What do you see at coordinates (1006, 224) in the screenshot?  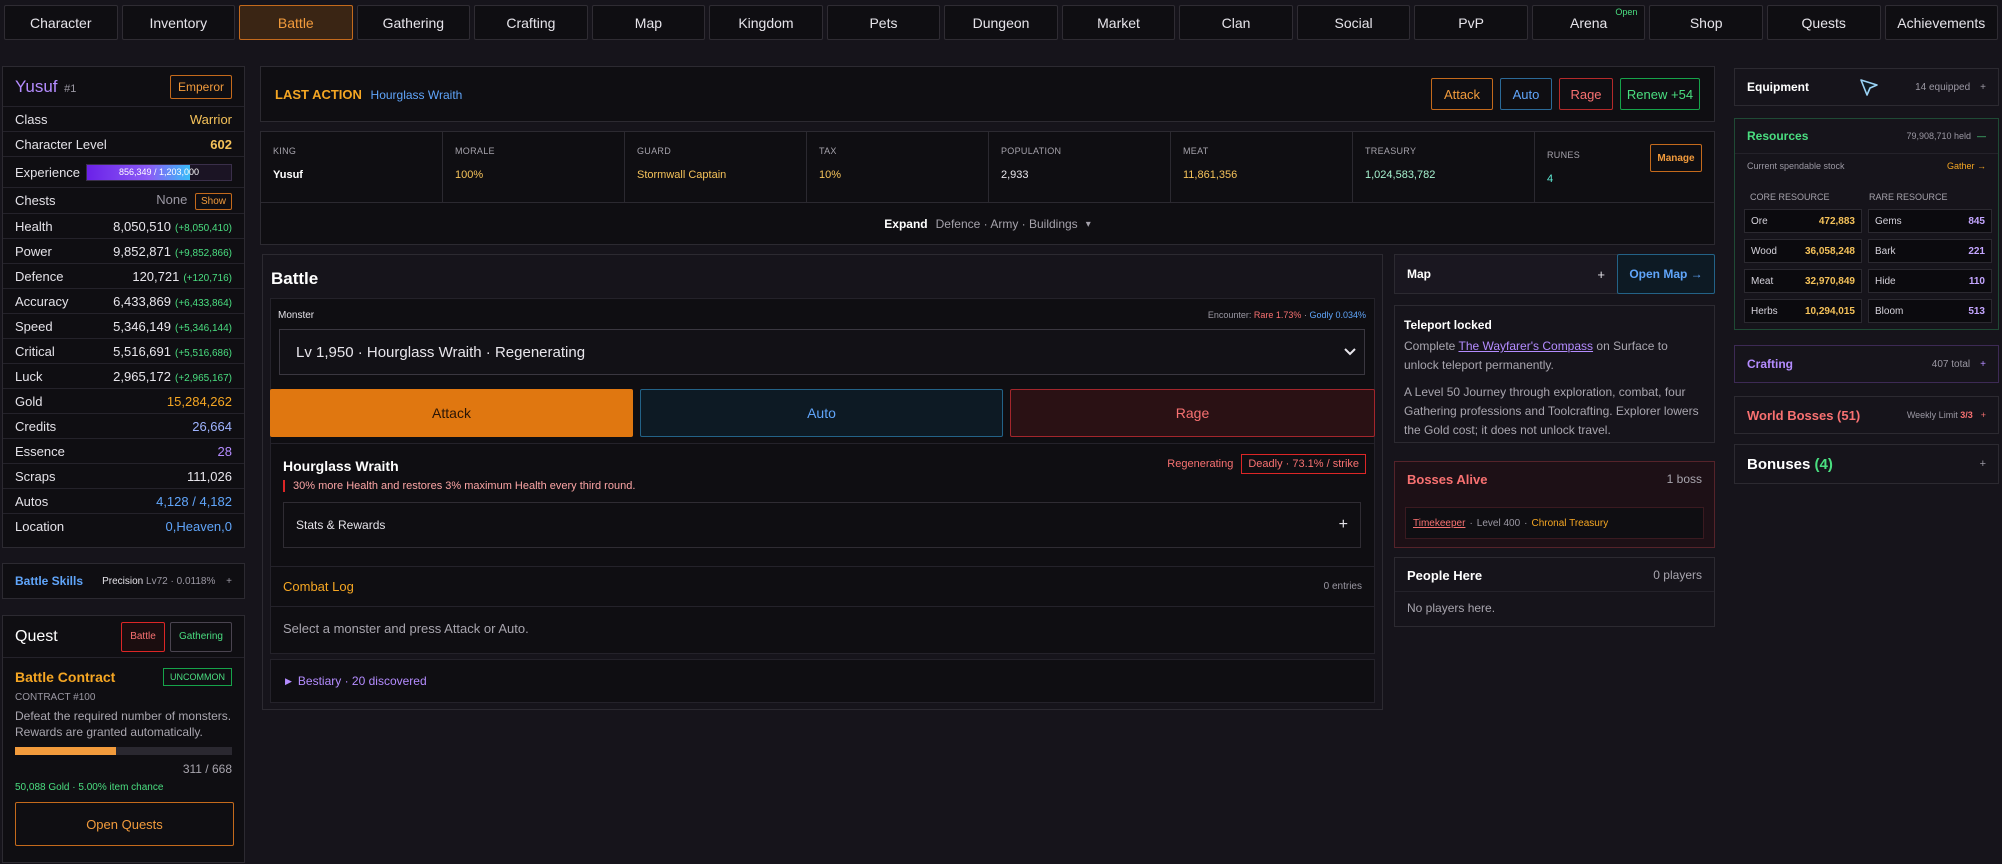 I see `expand-items: Defence · Army · Buildings` at bounding box center [1006, 224].